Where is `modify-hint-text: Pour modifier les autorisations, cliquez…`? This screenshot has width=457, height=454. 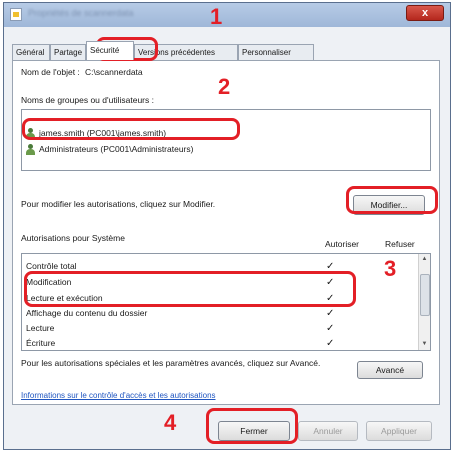
modify-hint-text: Pour modifier les autorisations, cliquez… is located at coordinates (118, 204).